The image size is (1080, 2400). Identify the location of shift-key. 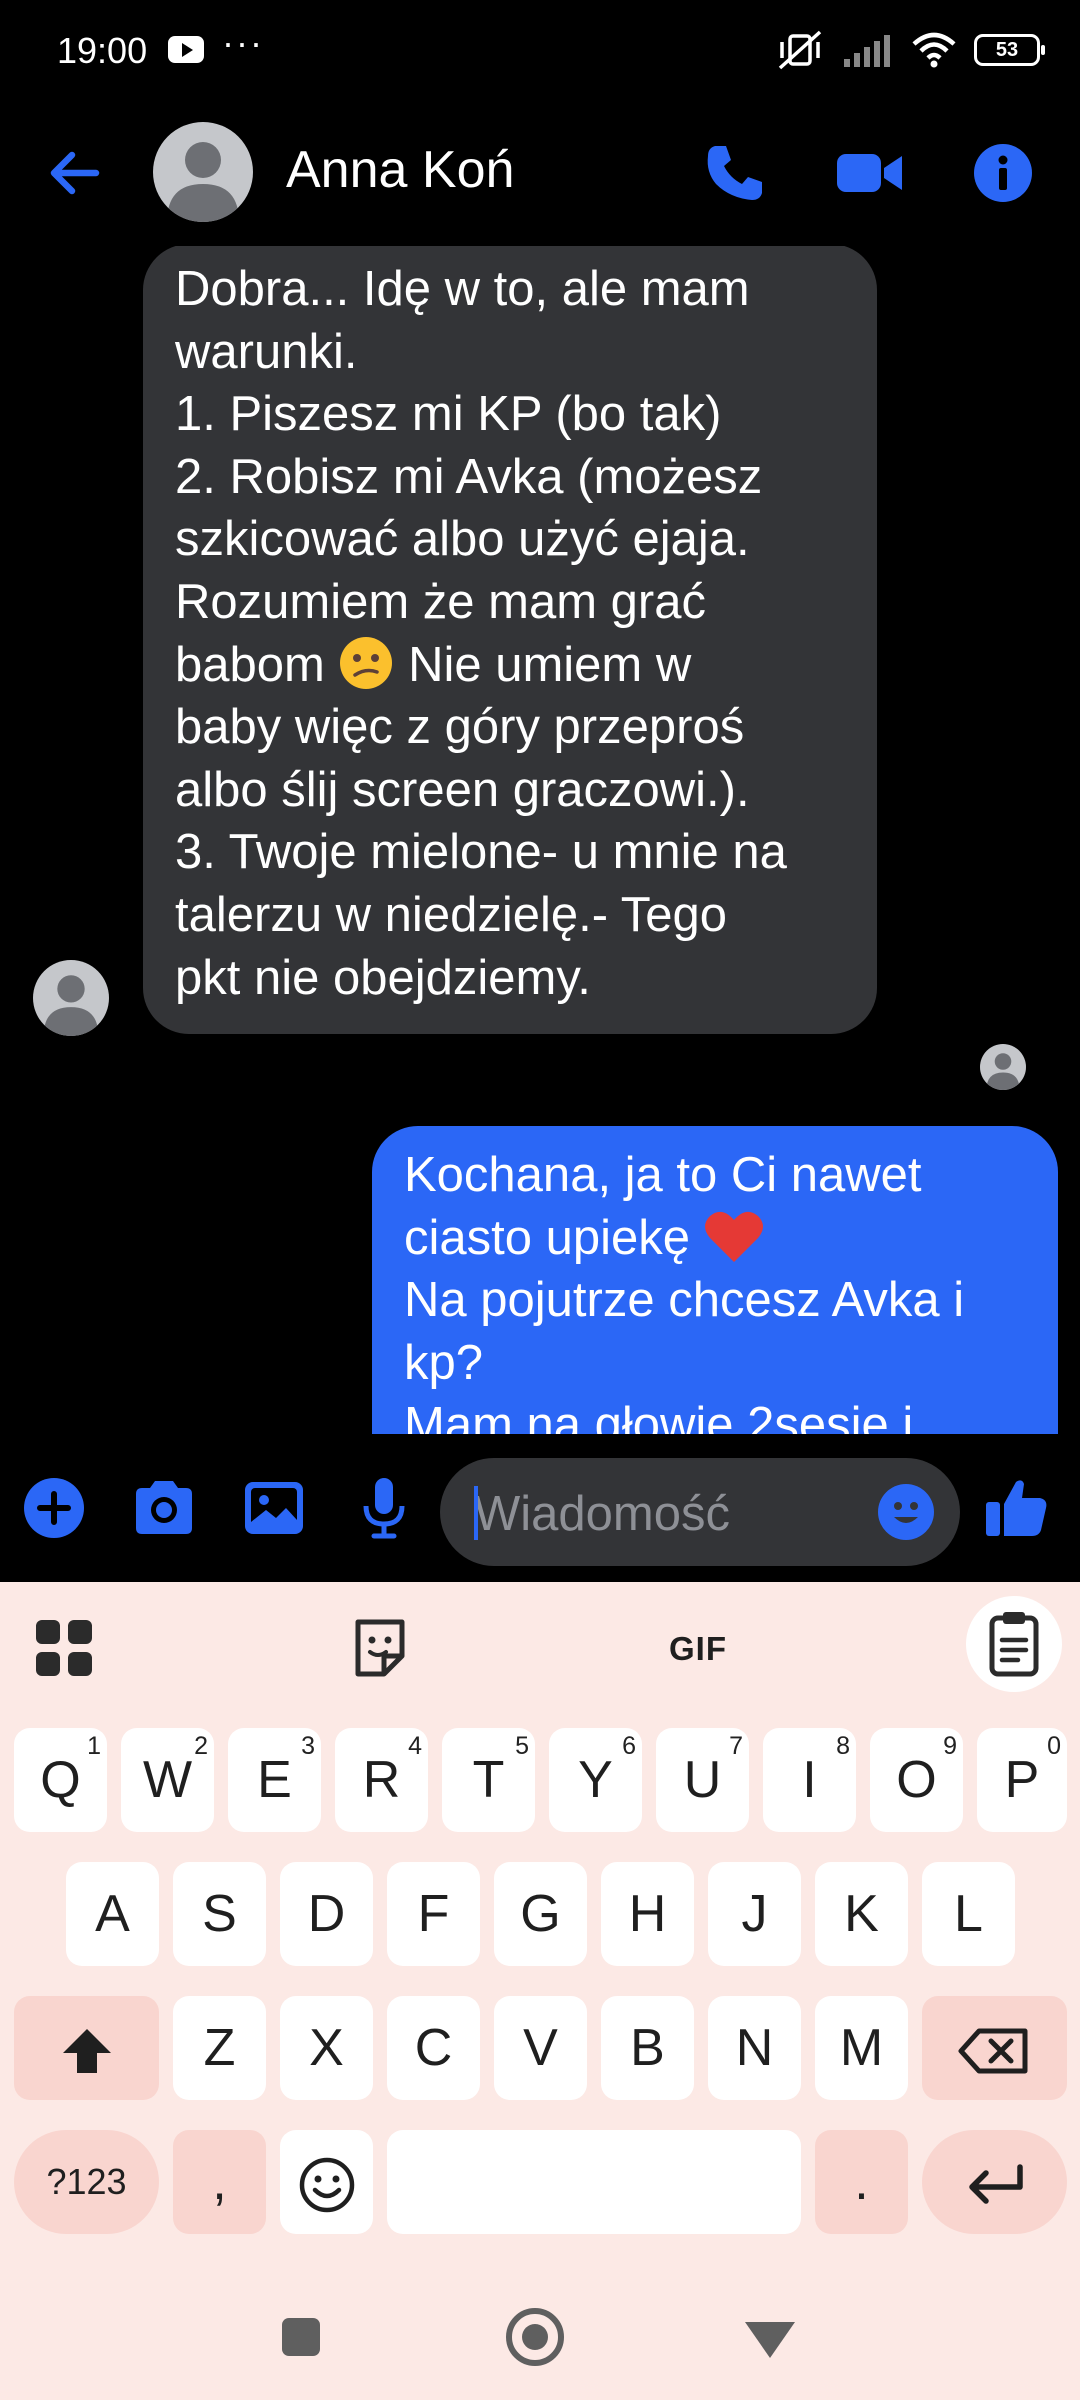
(86, 2048).